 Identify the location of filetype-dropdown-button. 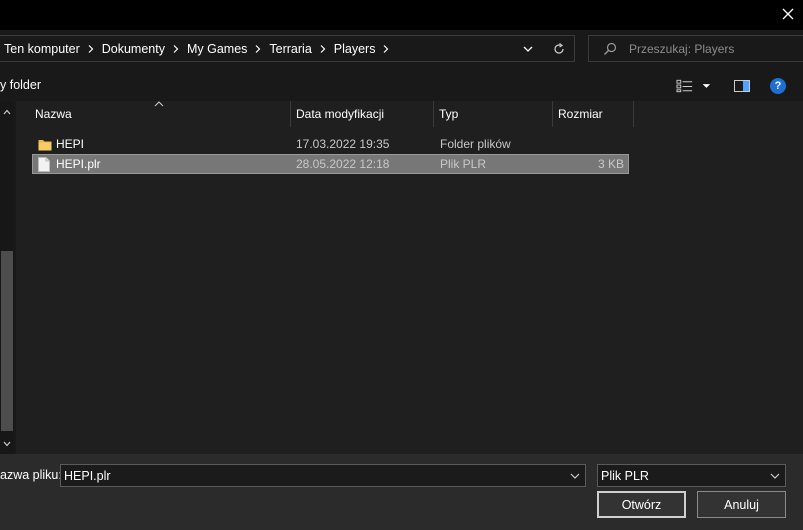
(775, 476).